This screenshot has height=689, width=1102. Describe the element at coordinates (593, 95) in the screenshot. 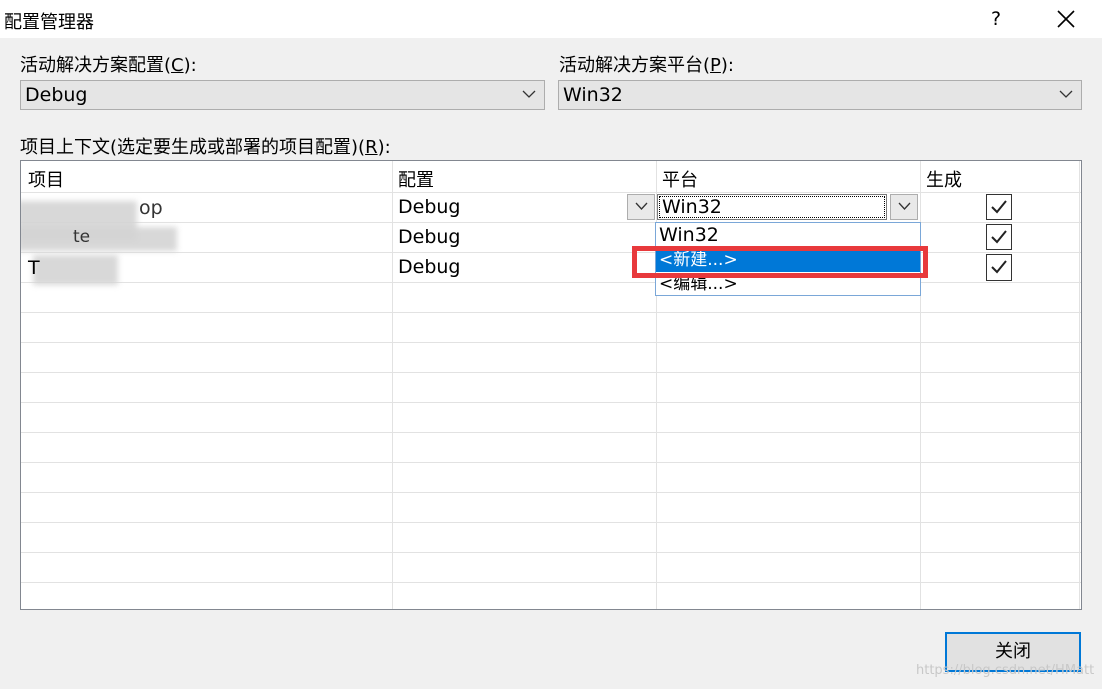

I see `active-platform-value: Win32` at that location.